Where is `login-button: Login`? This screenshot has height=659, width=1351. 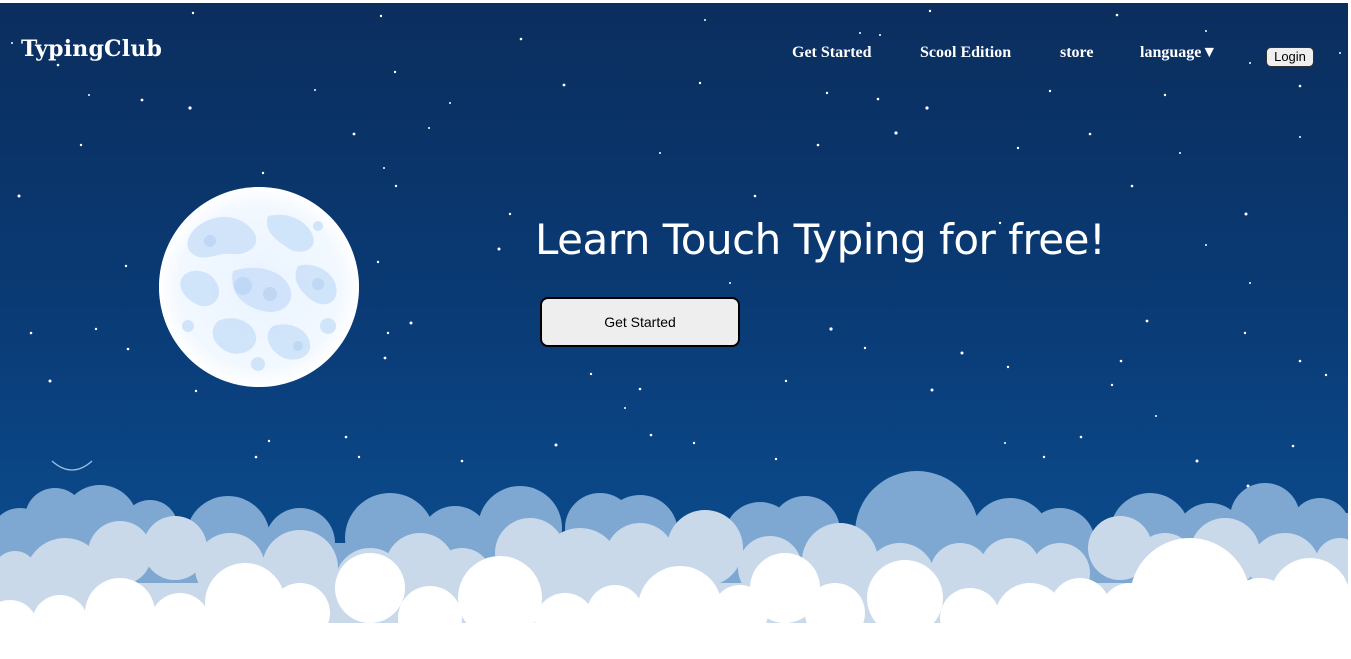 login-button: Login is located at coordinates (1290, 57).